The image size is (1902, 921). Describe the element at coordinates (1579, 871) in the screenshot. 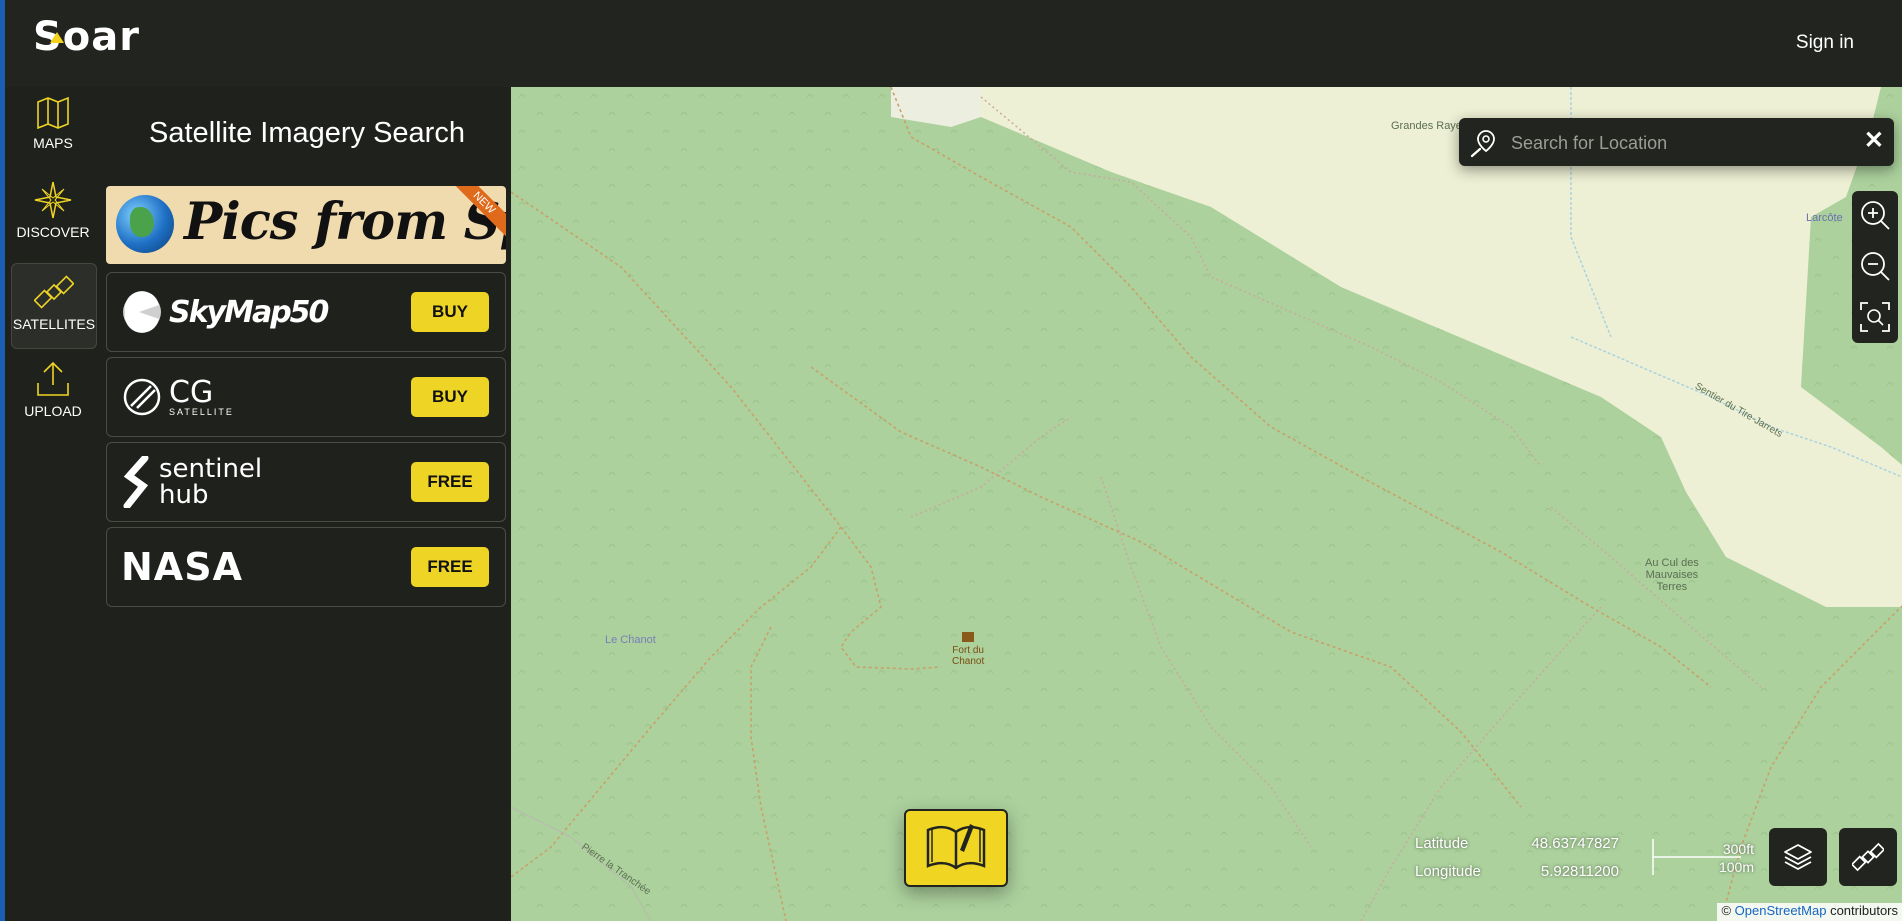

I see `longitude-value: 5.92811200` at that location.